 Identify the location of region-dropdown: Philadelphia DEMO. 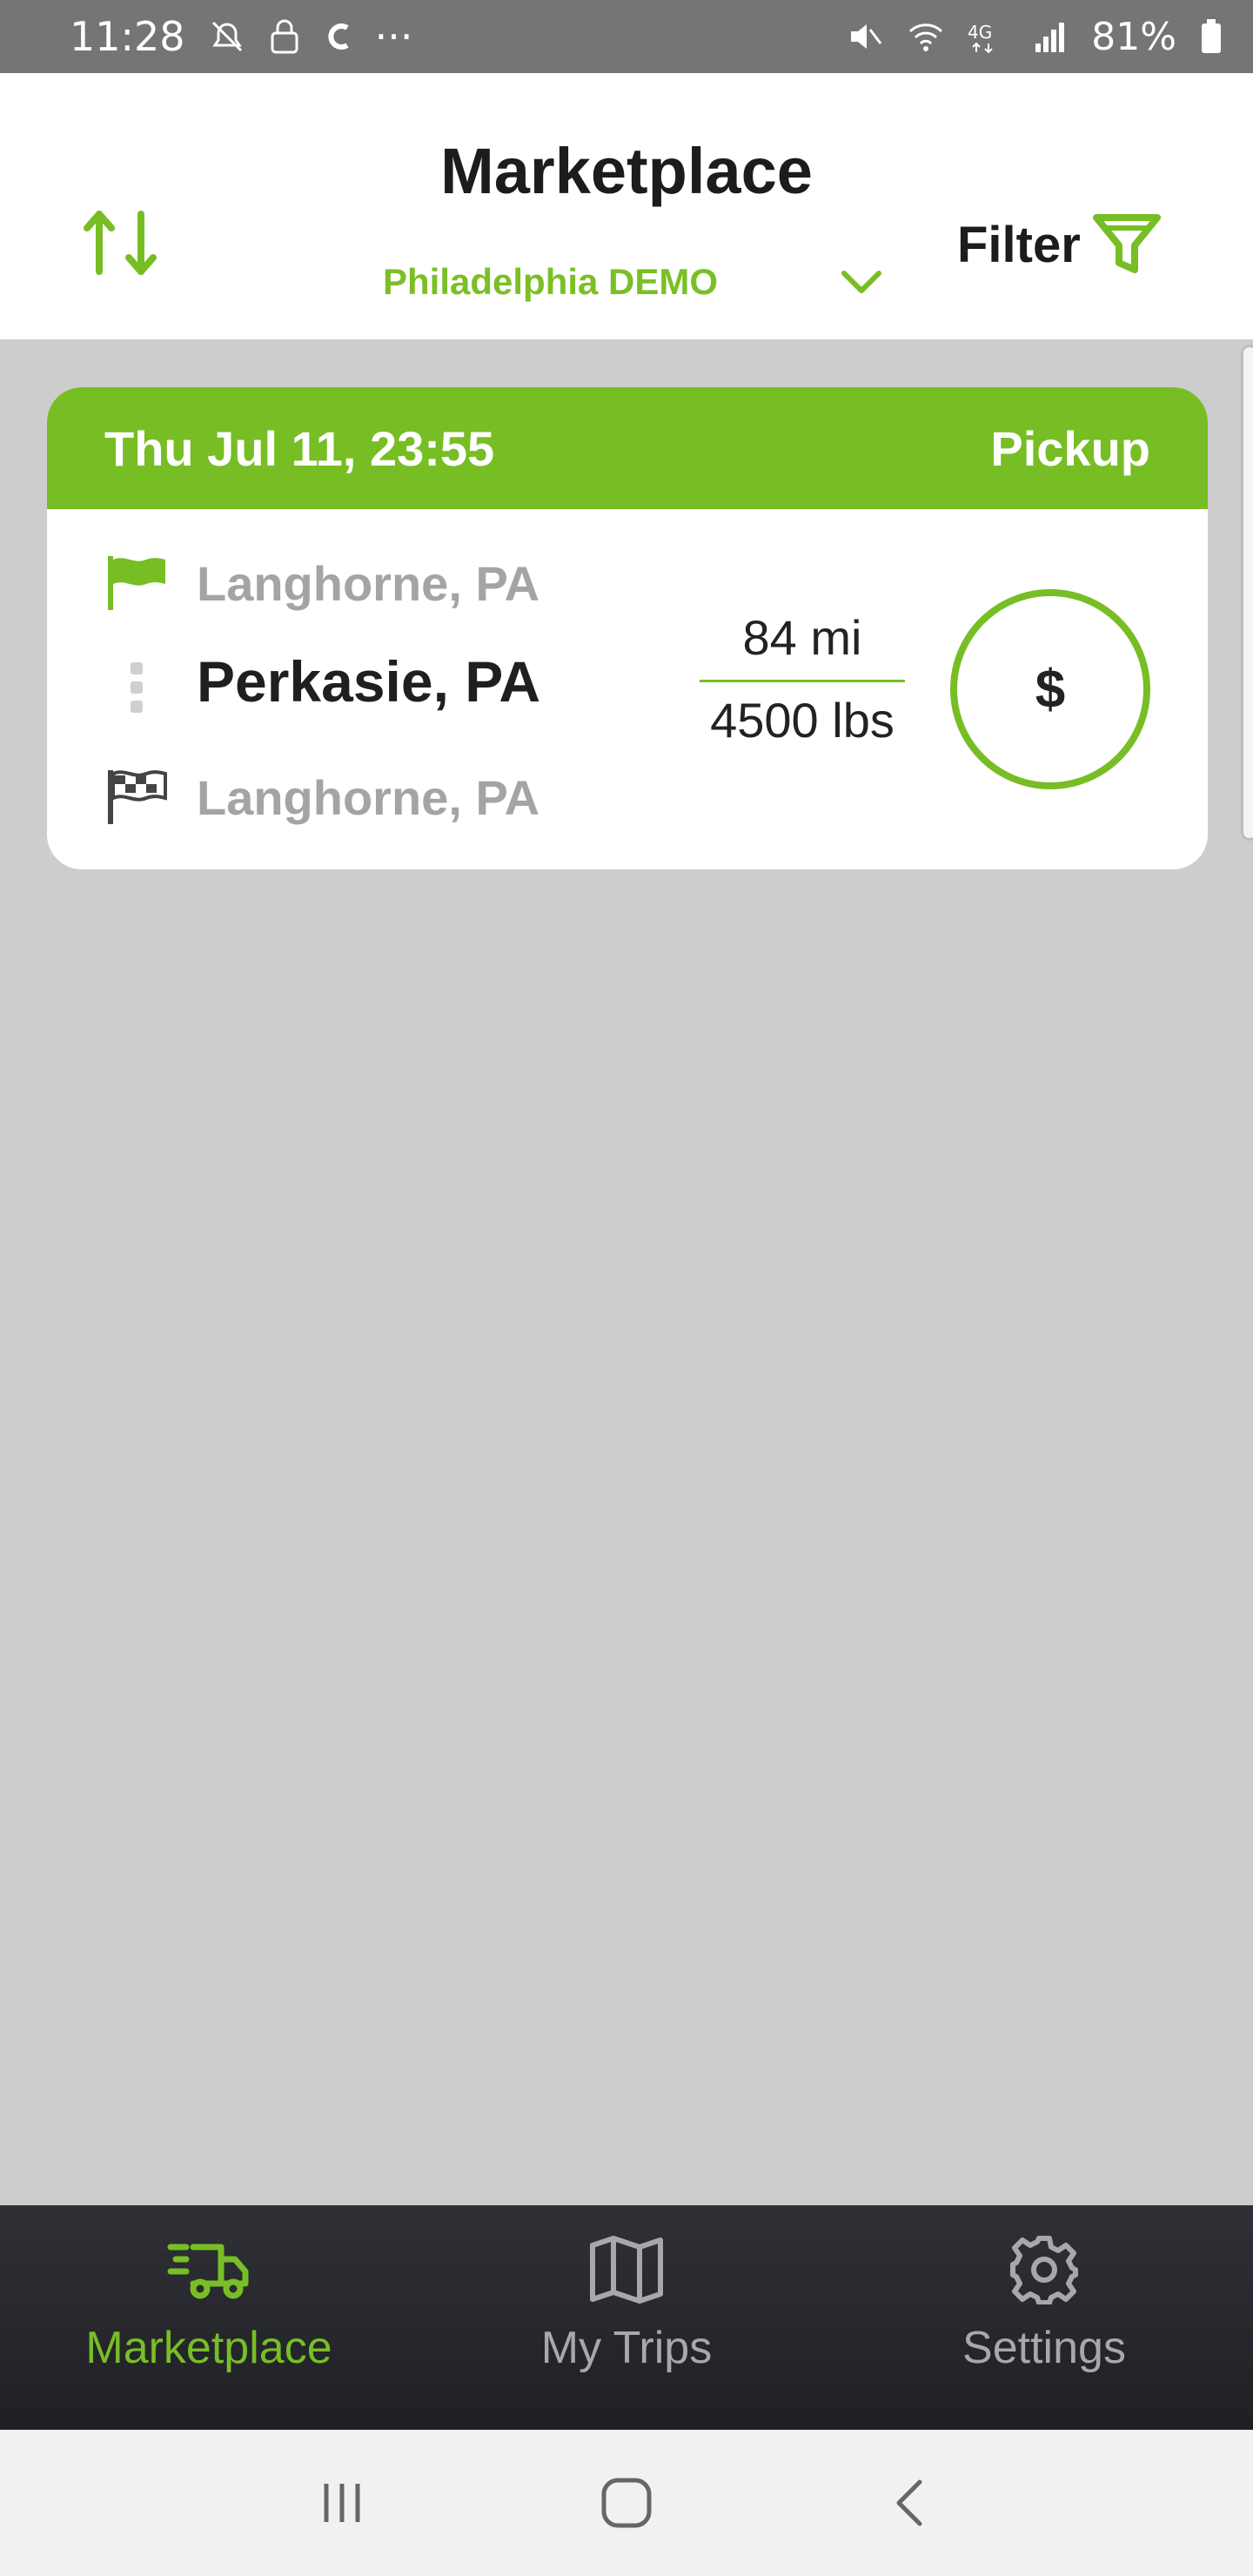
(635, 282).